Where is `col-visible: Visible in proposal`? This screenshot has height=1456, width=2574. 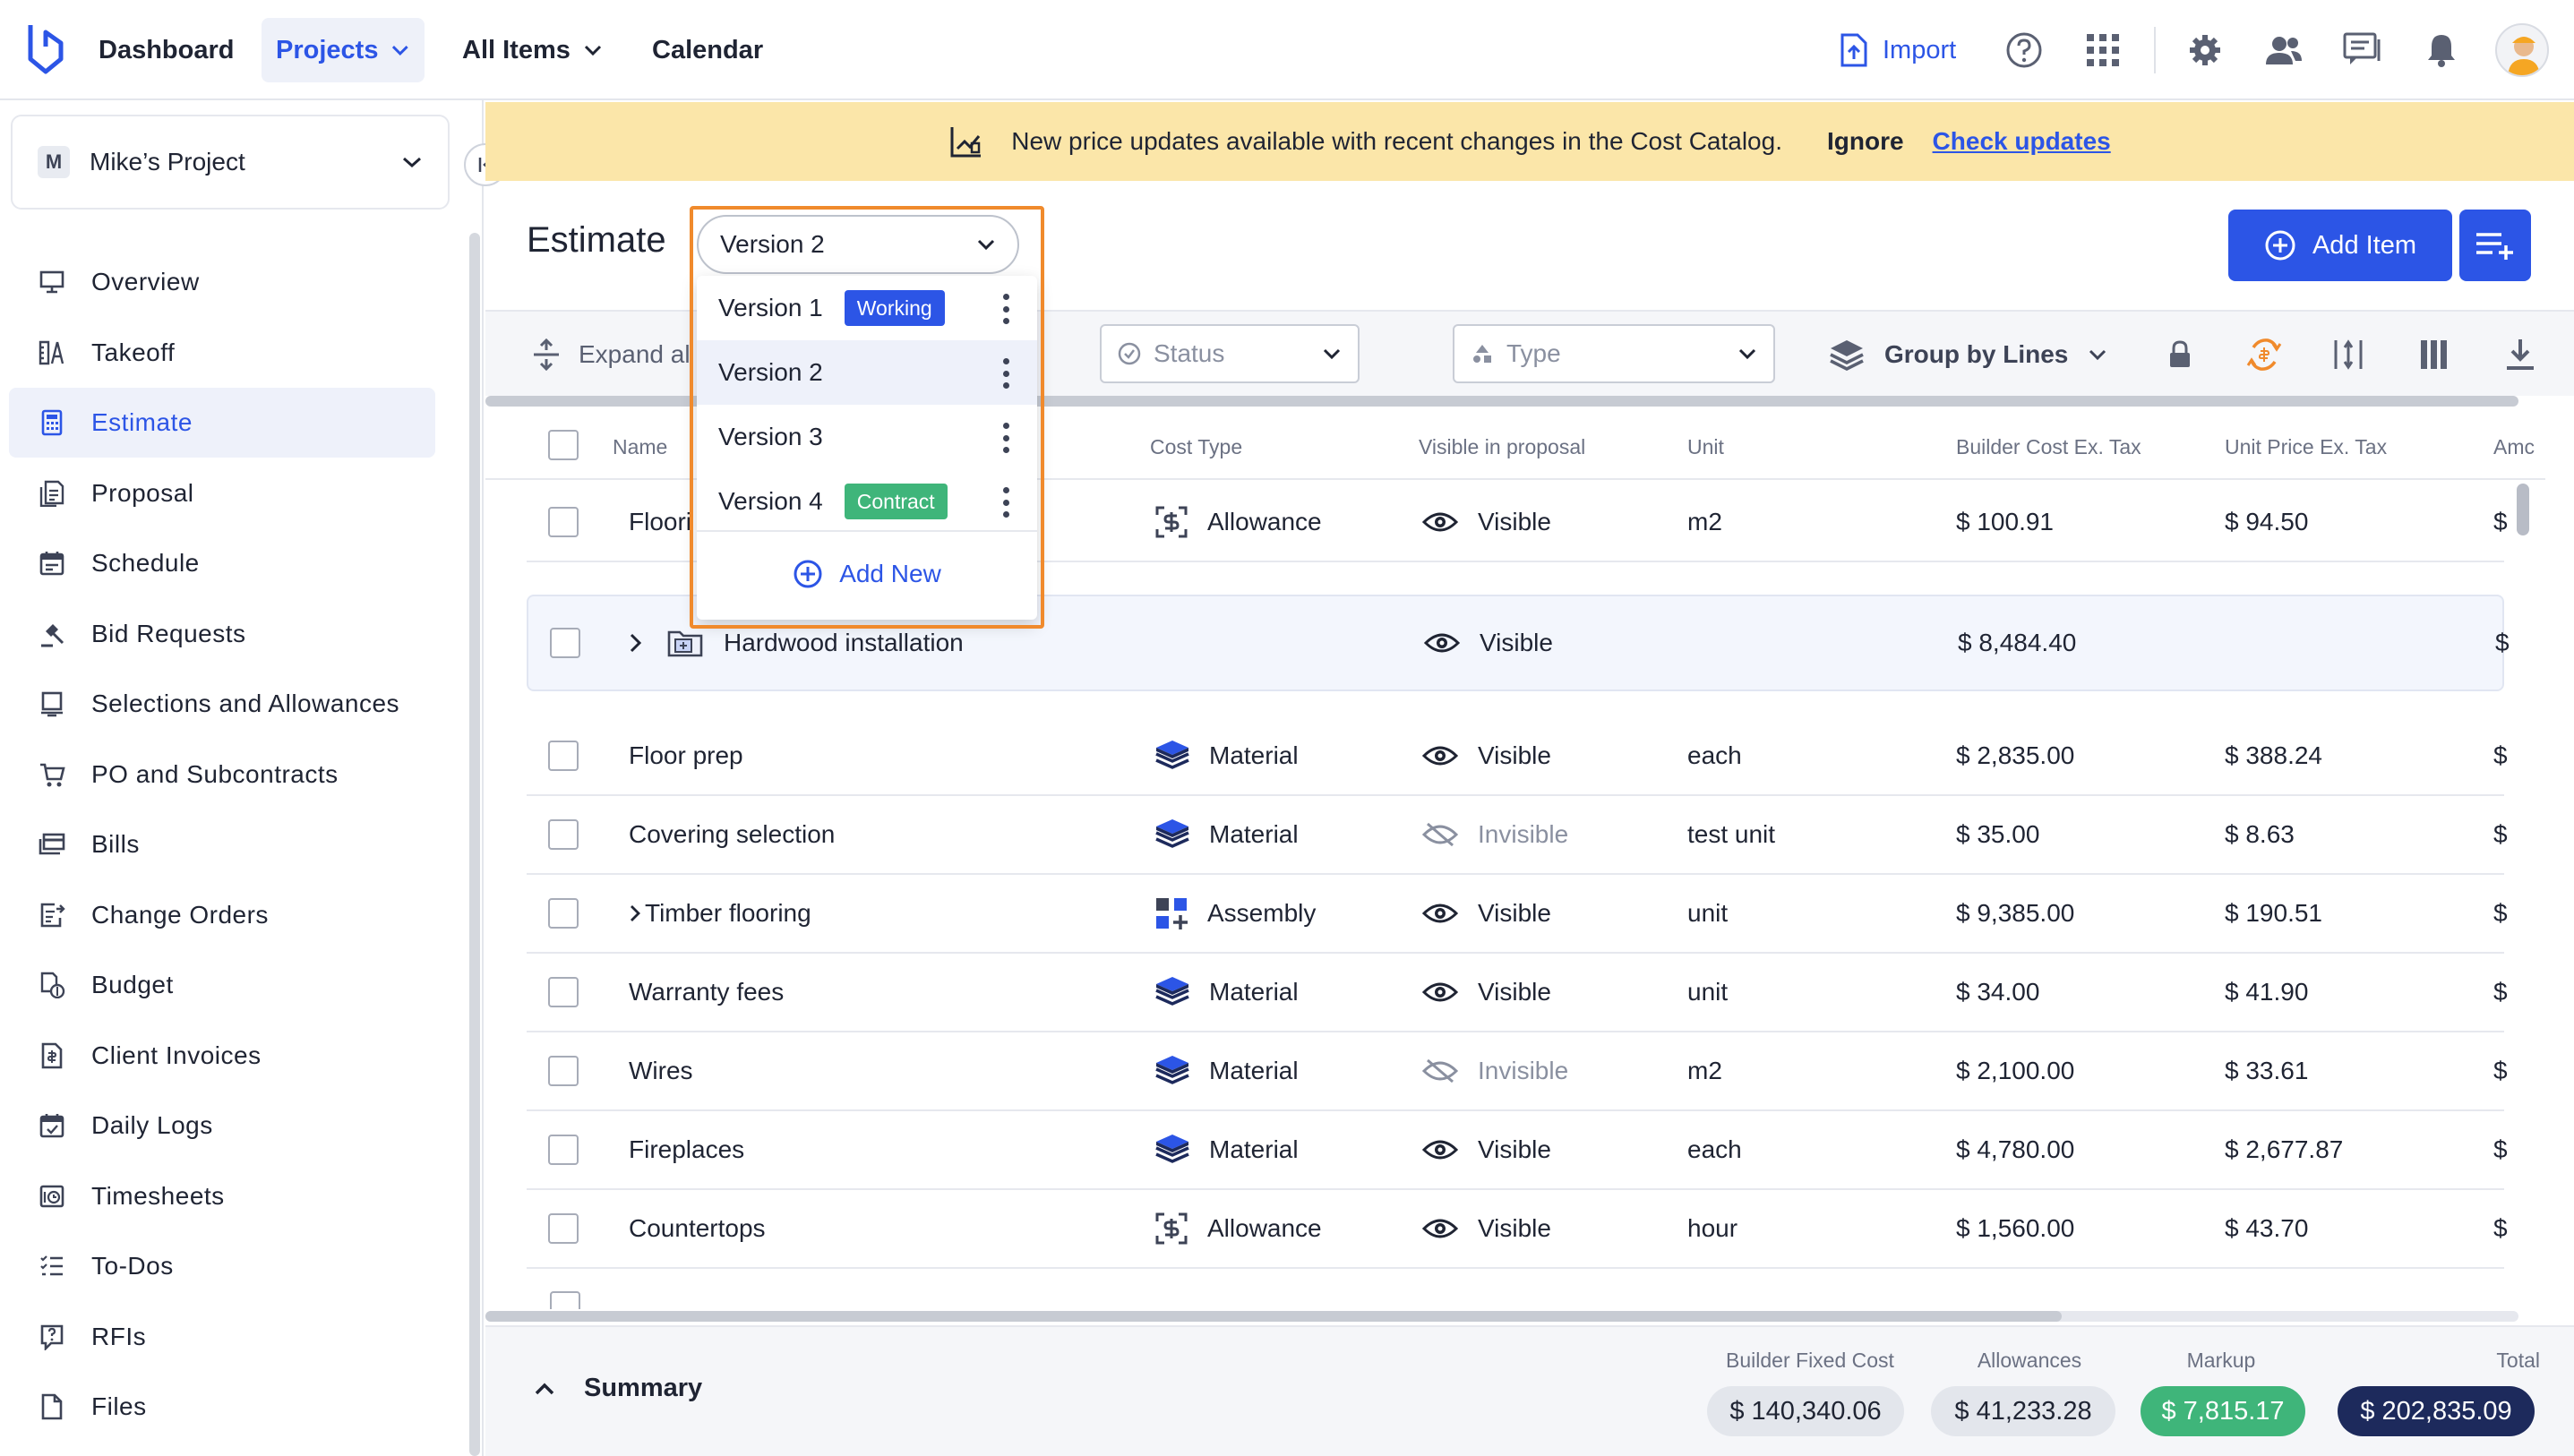
col-visible: Visible in proposal is located at coordinates (1502, 447).